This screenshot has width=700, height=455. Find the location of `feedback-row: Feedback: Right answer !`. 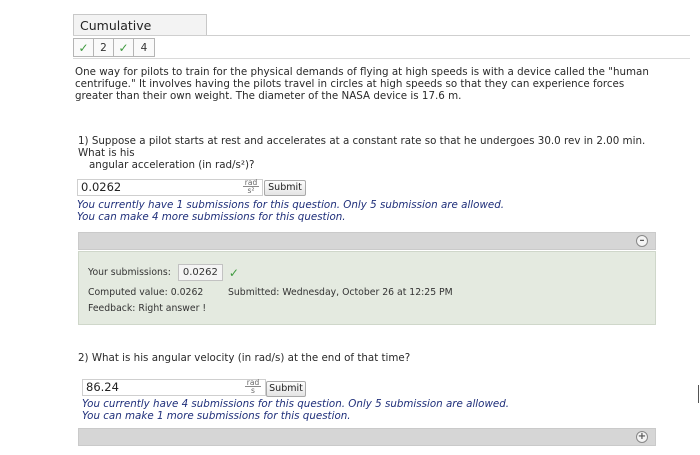

feedback-row: Feedback: Right answer ! is located at coordinates (147, 308).